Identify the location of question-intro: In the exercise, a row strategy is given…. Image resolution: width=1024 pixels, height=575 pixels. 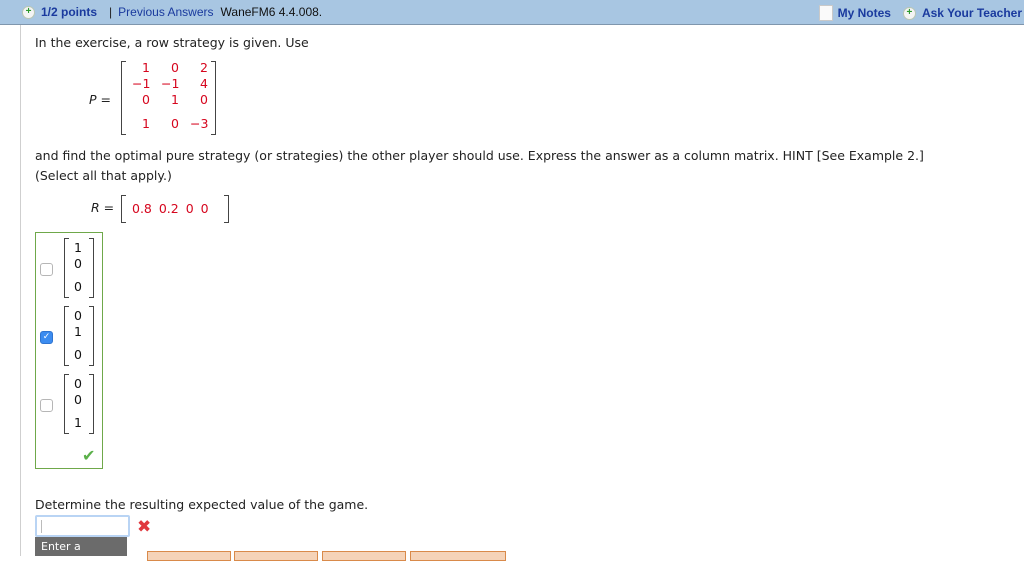
(172, 42).